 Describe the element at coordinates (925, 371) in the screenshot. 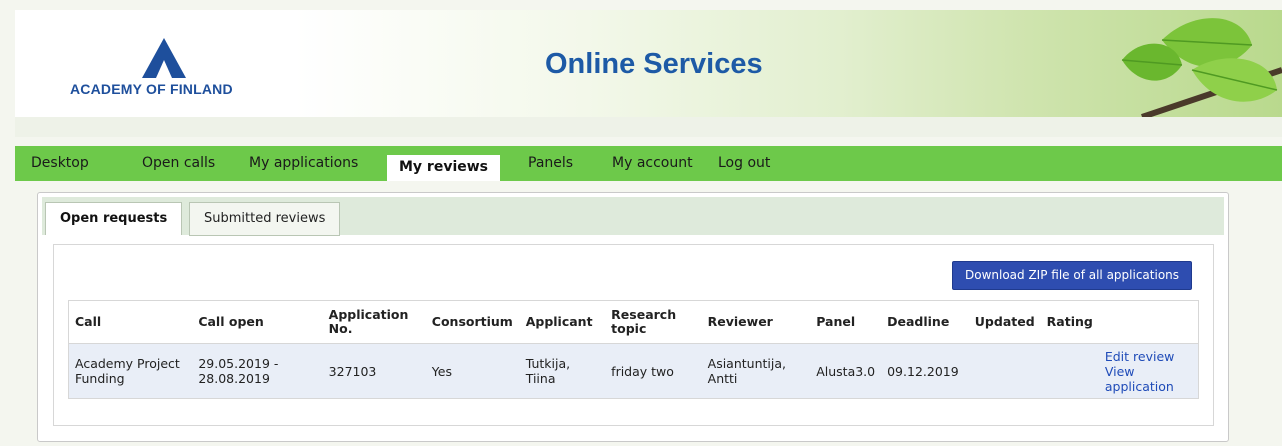

I see `cell-deadline: 09.12.2019` at that location.